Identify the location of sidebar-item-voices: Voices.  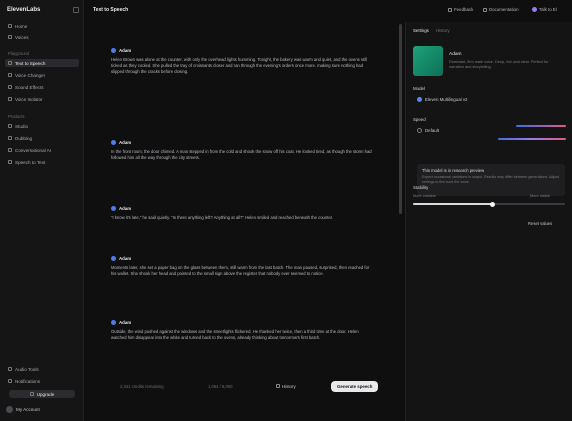
(42, 37).